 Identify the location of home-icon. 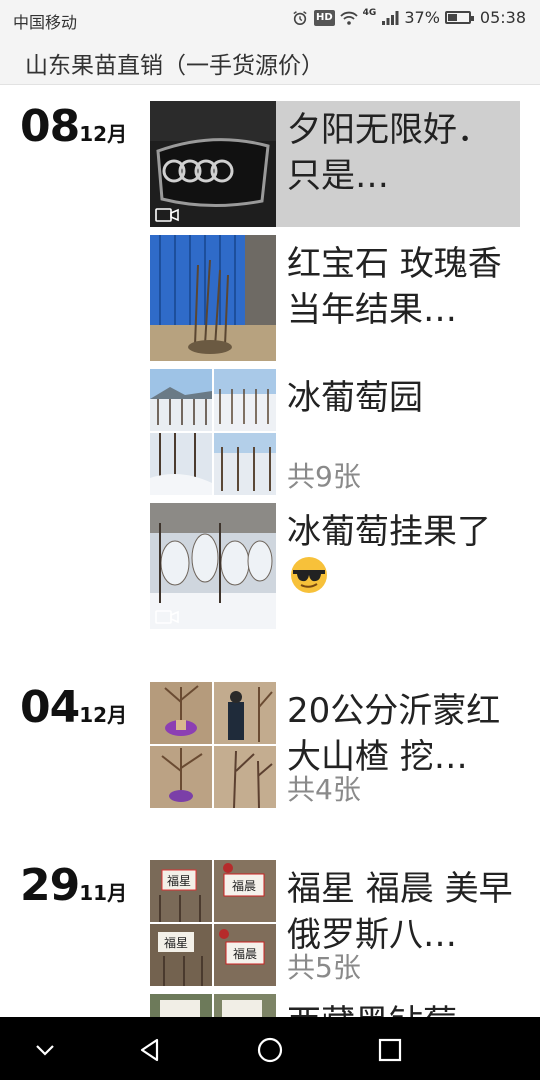
(270, 1050).